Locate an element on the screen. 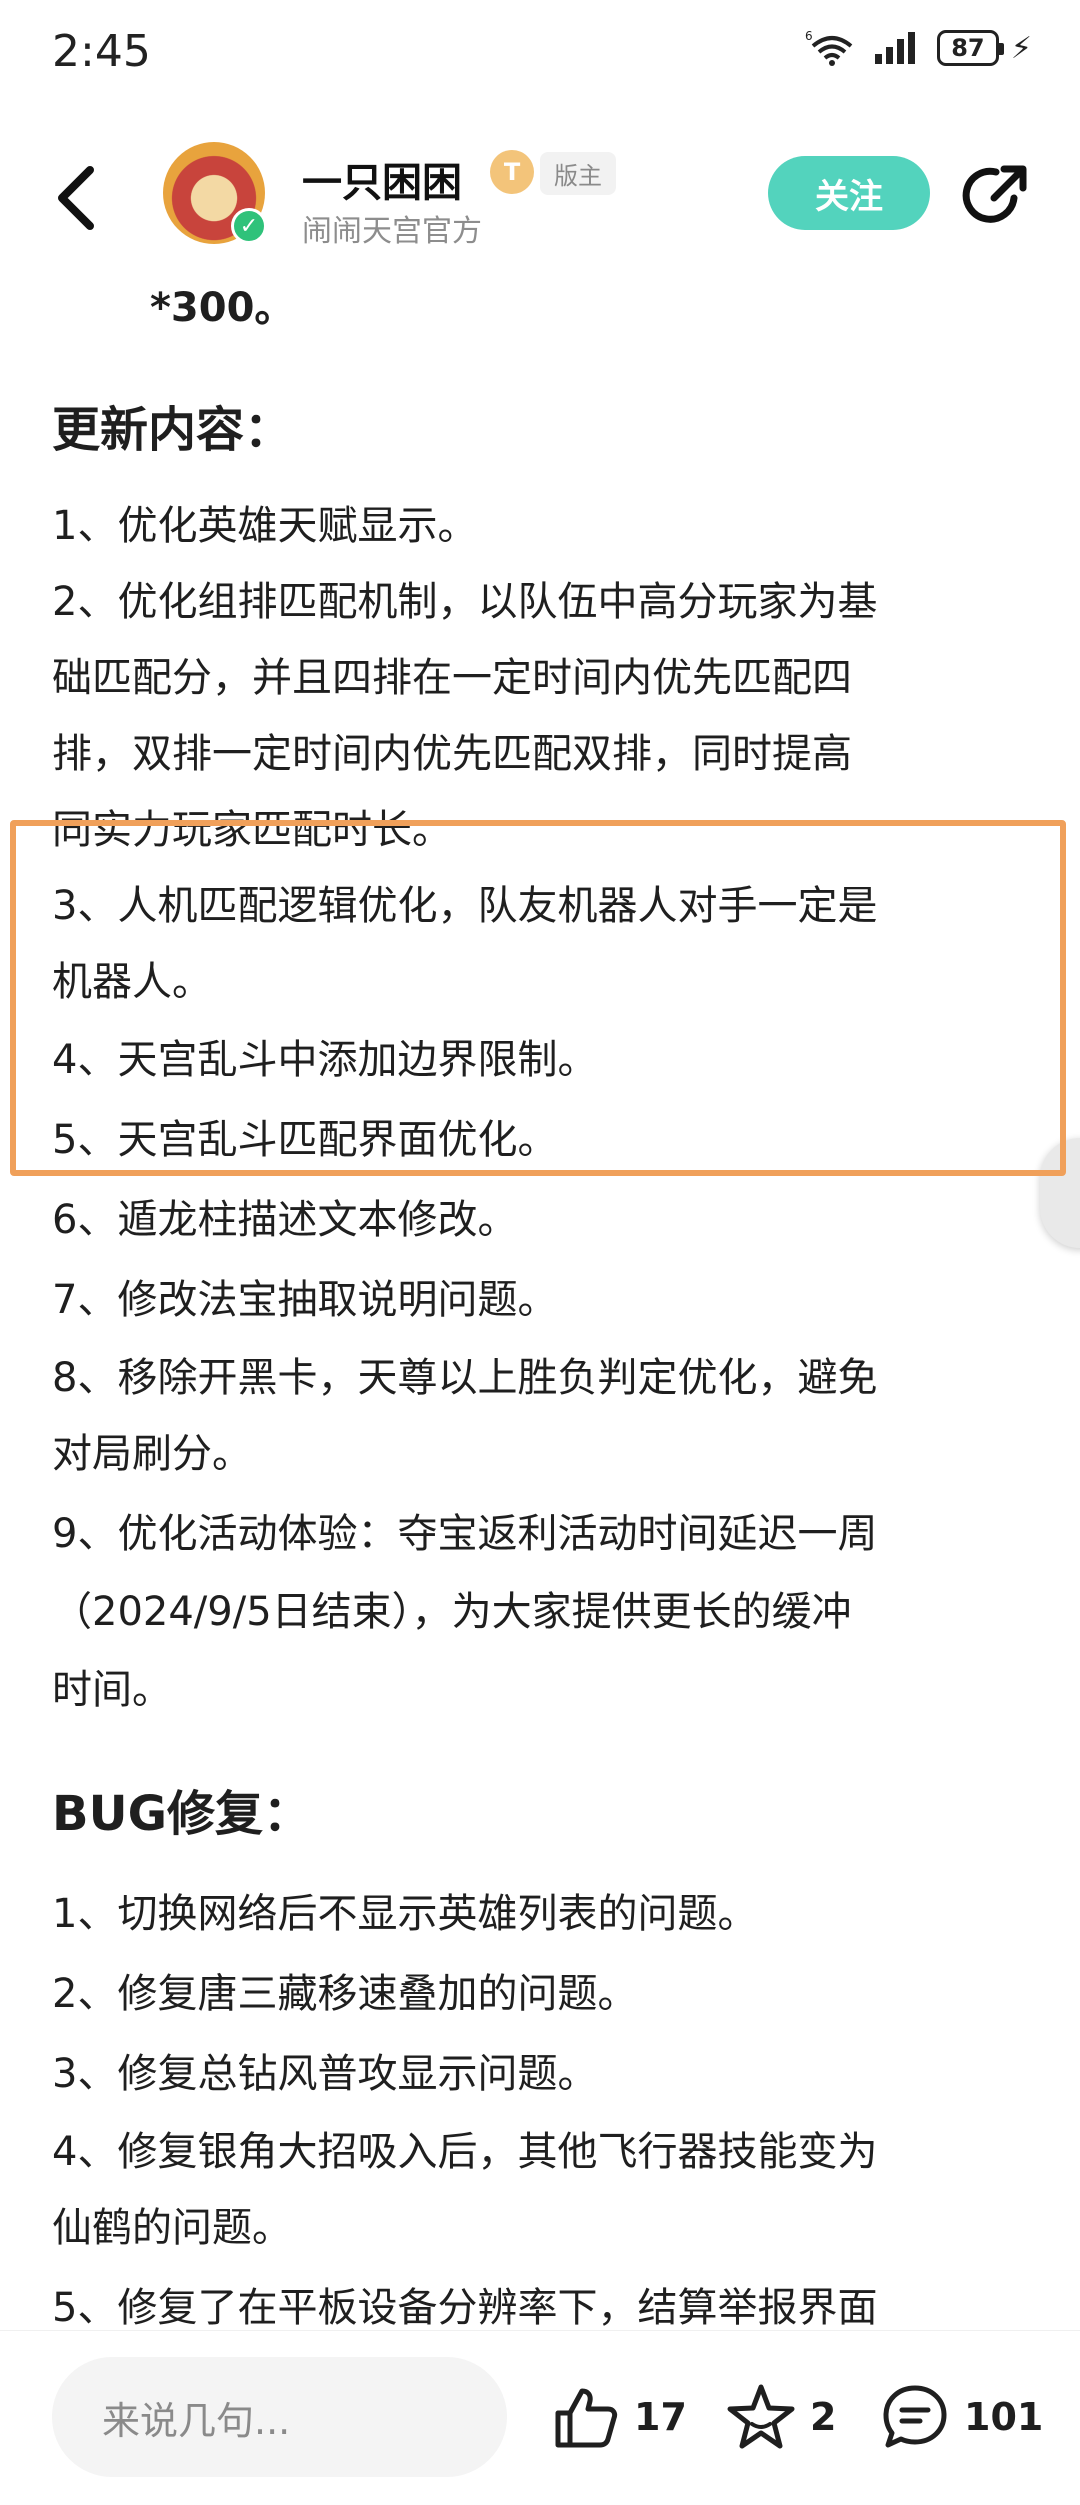 The width and height of the screenshot is (1080, 2505). star-icon is located at coordinates (761, 2416).